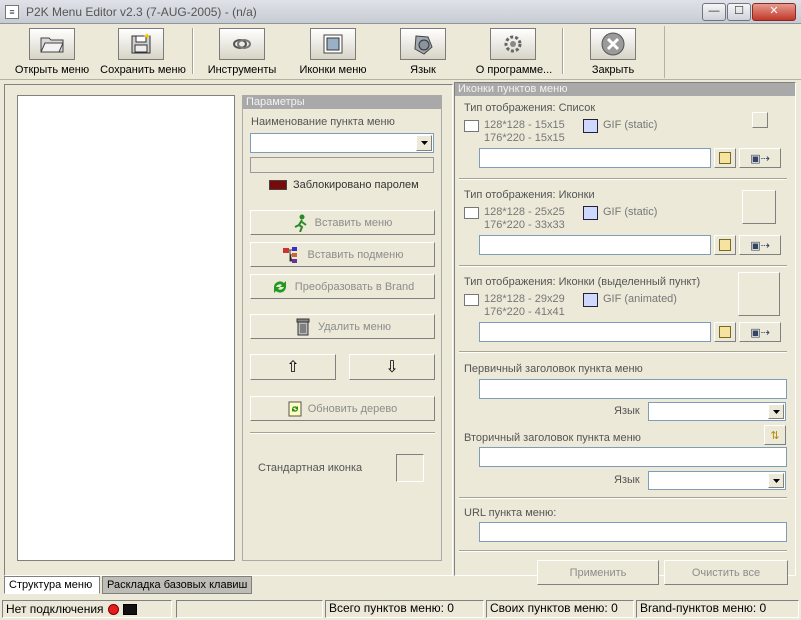  What do you see at coordinates (193, 51) in the screenshot?
I see `toolbar-separator` at bounding box center [193, 51].